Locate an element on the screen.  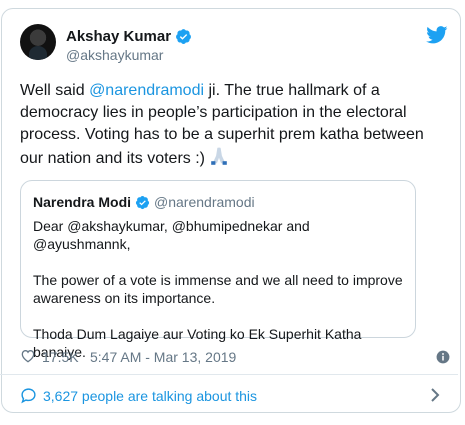
quoted-author-handle: @narendramodi is located at coordinates (204, 202).